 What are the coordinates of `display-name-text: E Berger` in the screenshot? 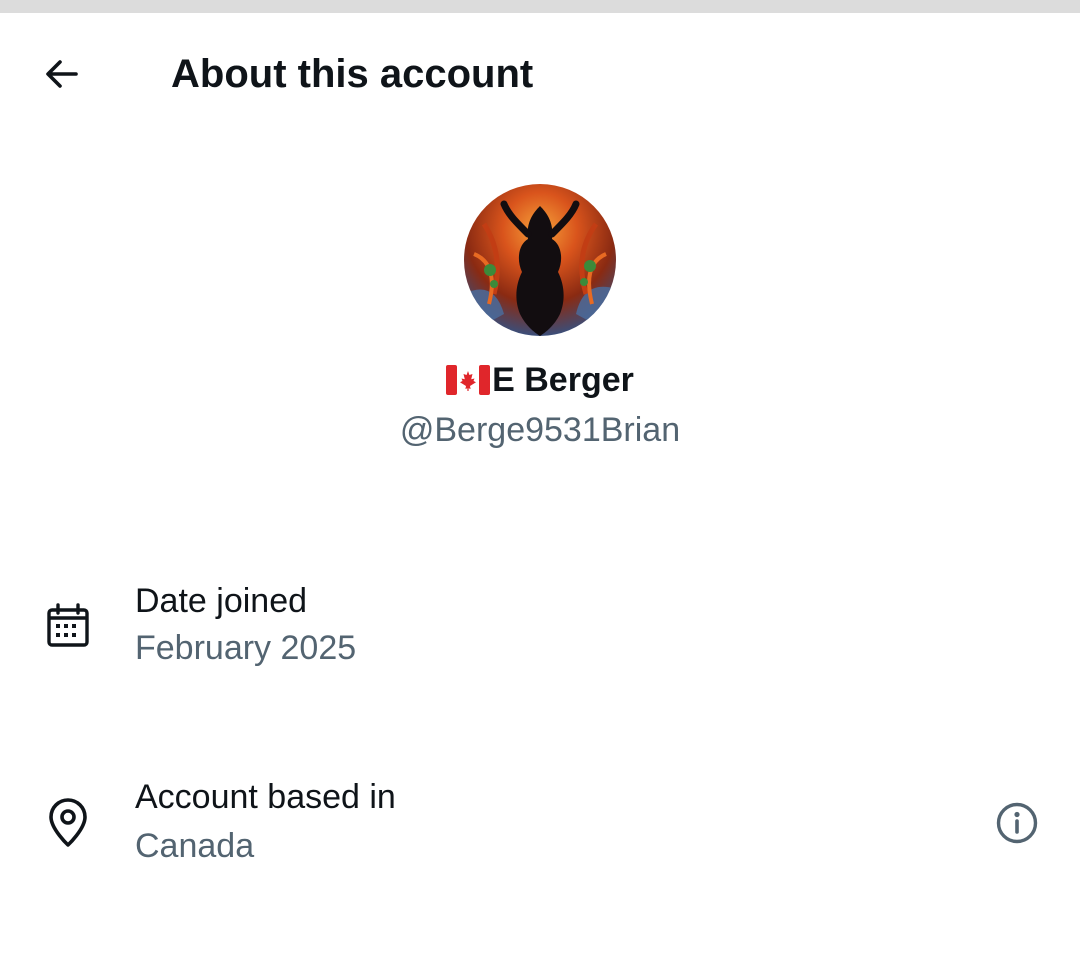 It's located at (563, 380).